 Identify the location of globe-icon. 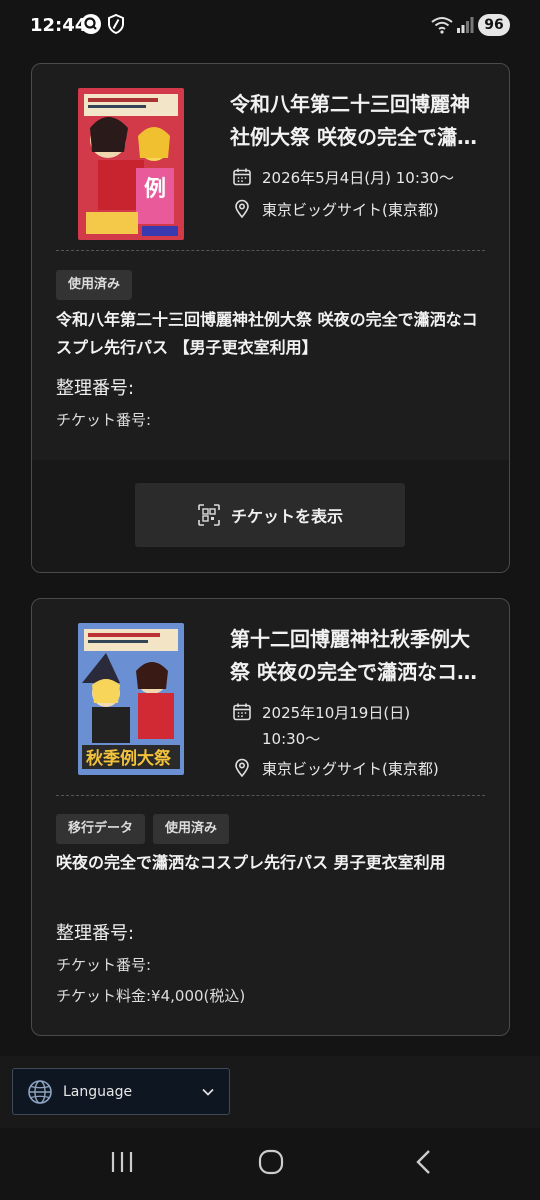
(40, 1091).